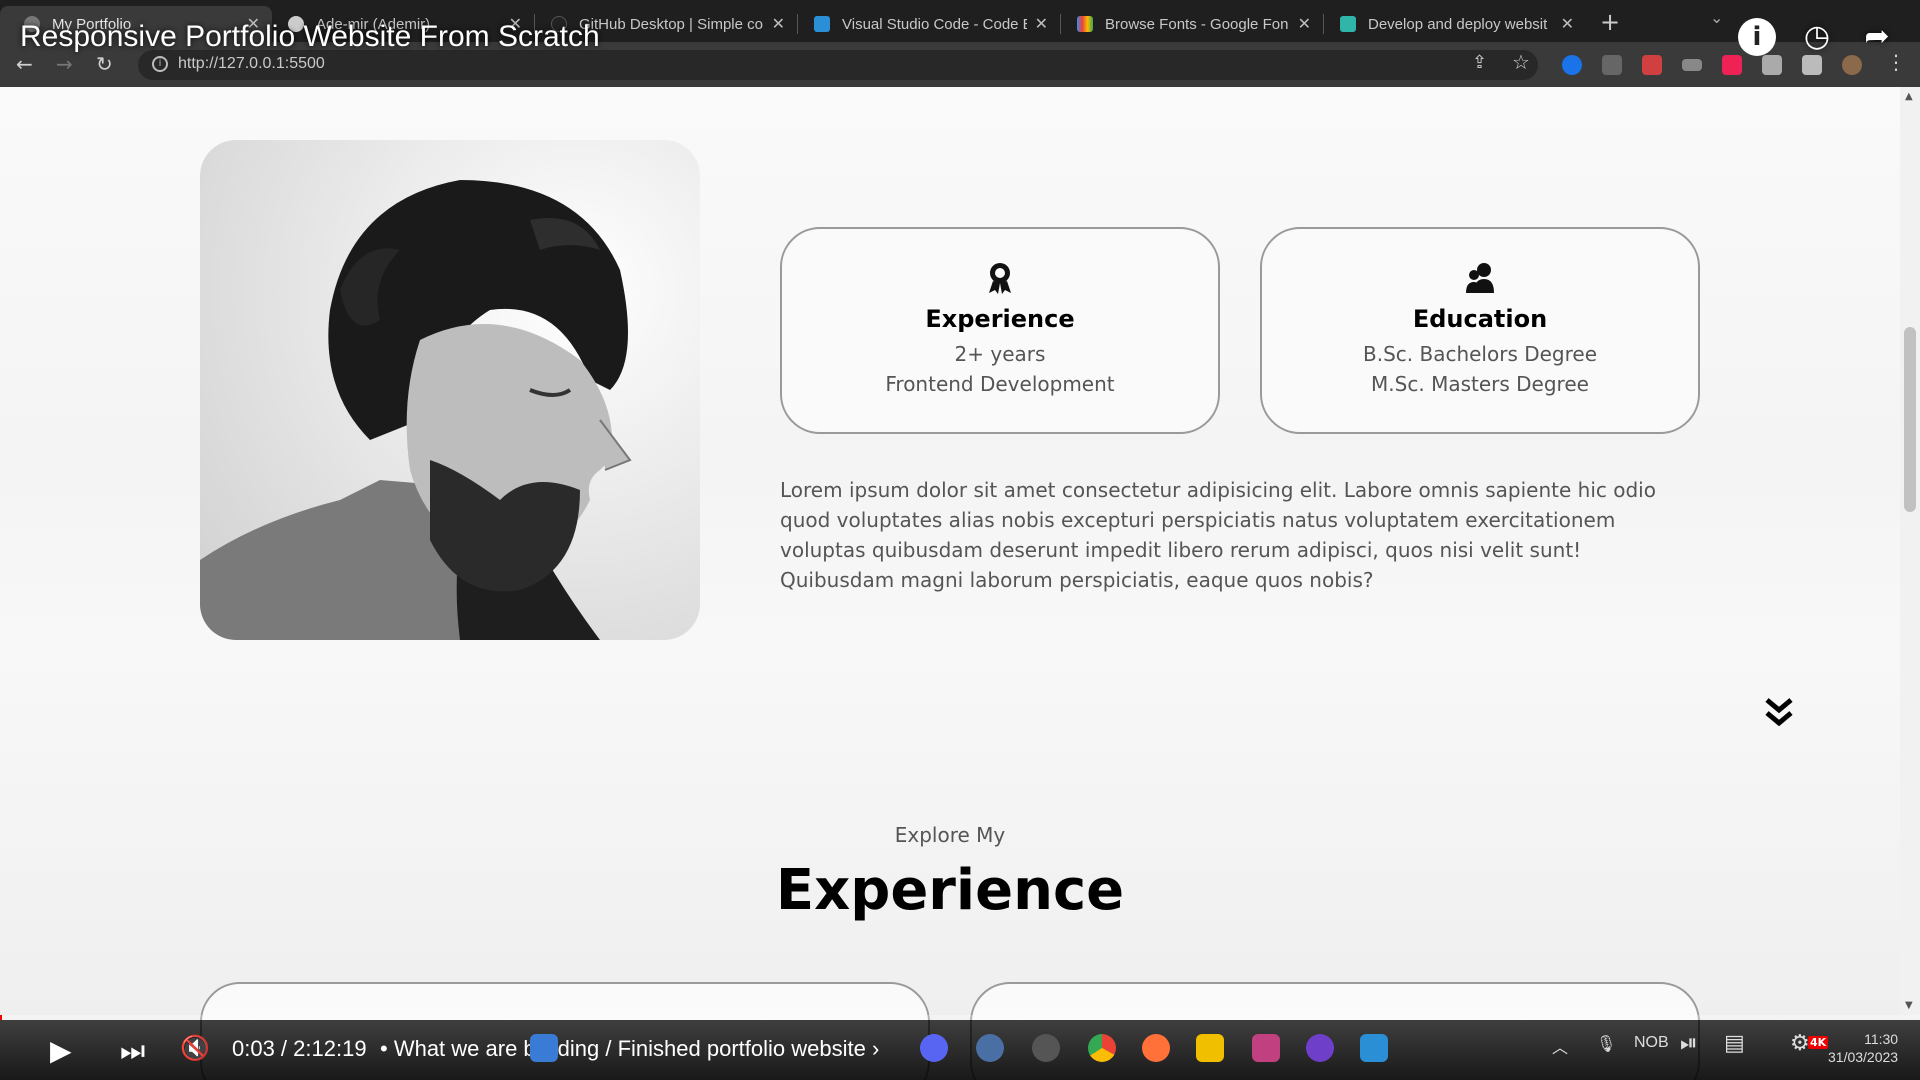 Image resolution: width=1920 pixels, height=1080 pixels. Describe the element at coordinates (1716, 17) in the screenshot. I see `tab-search-icon: ⌄` at that location.